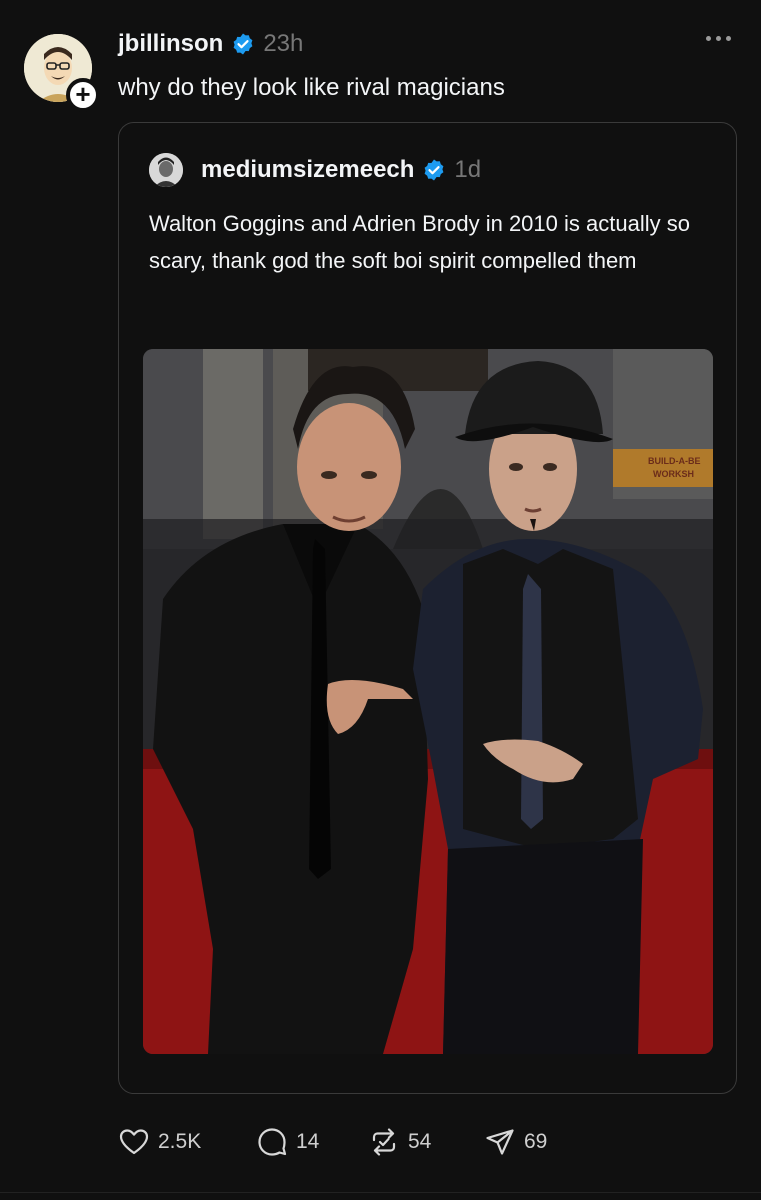 The height and width of the screenshot is (1200, 761). Describe the element at coordinates (673, 474) in the screenshot. I see `poster-text-2: WORKSH` at that location.